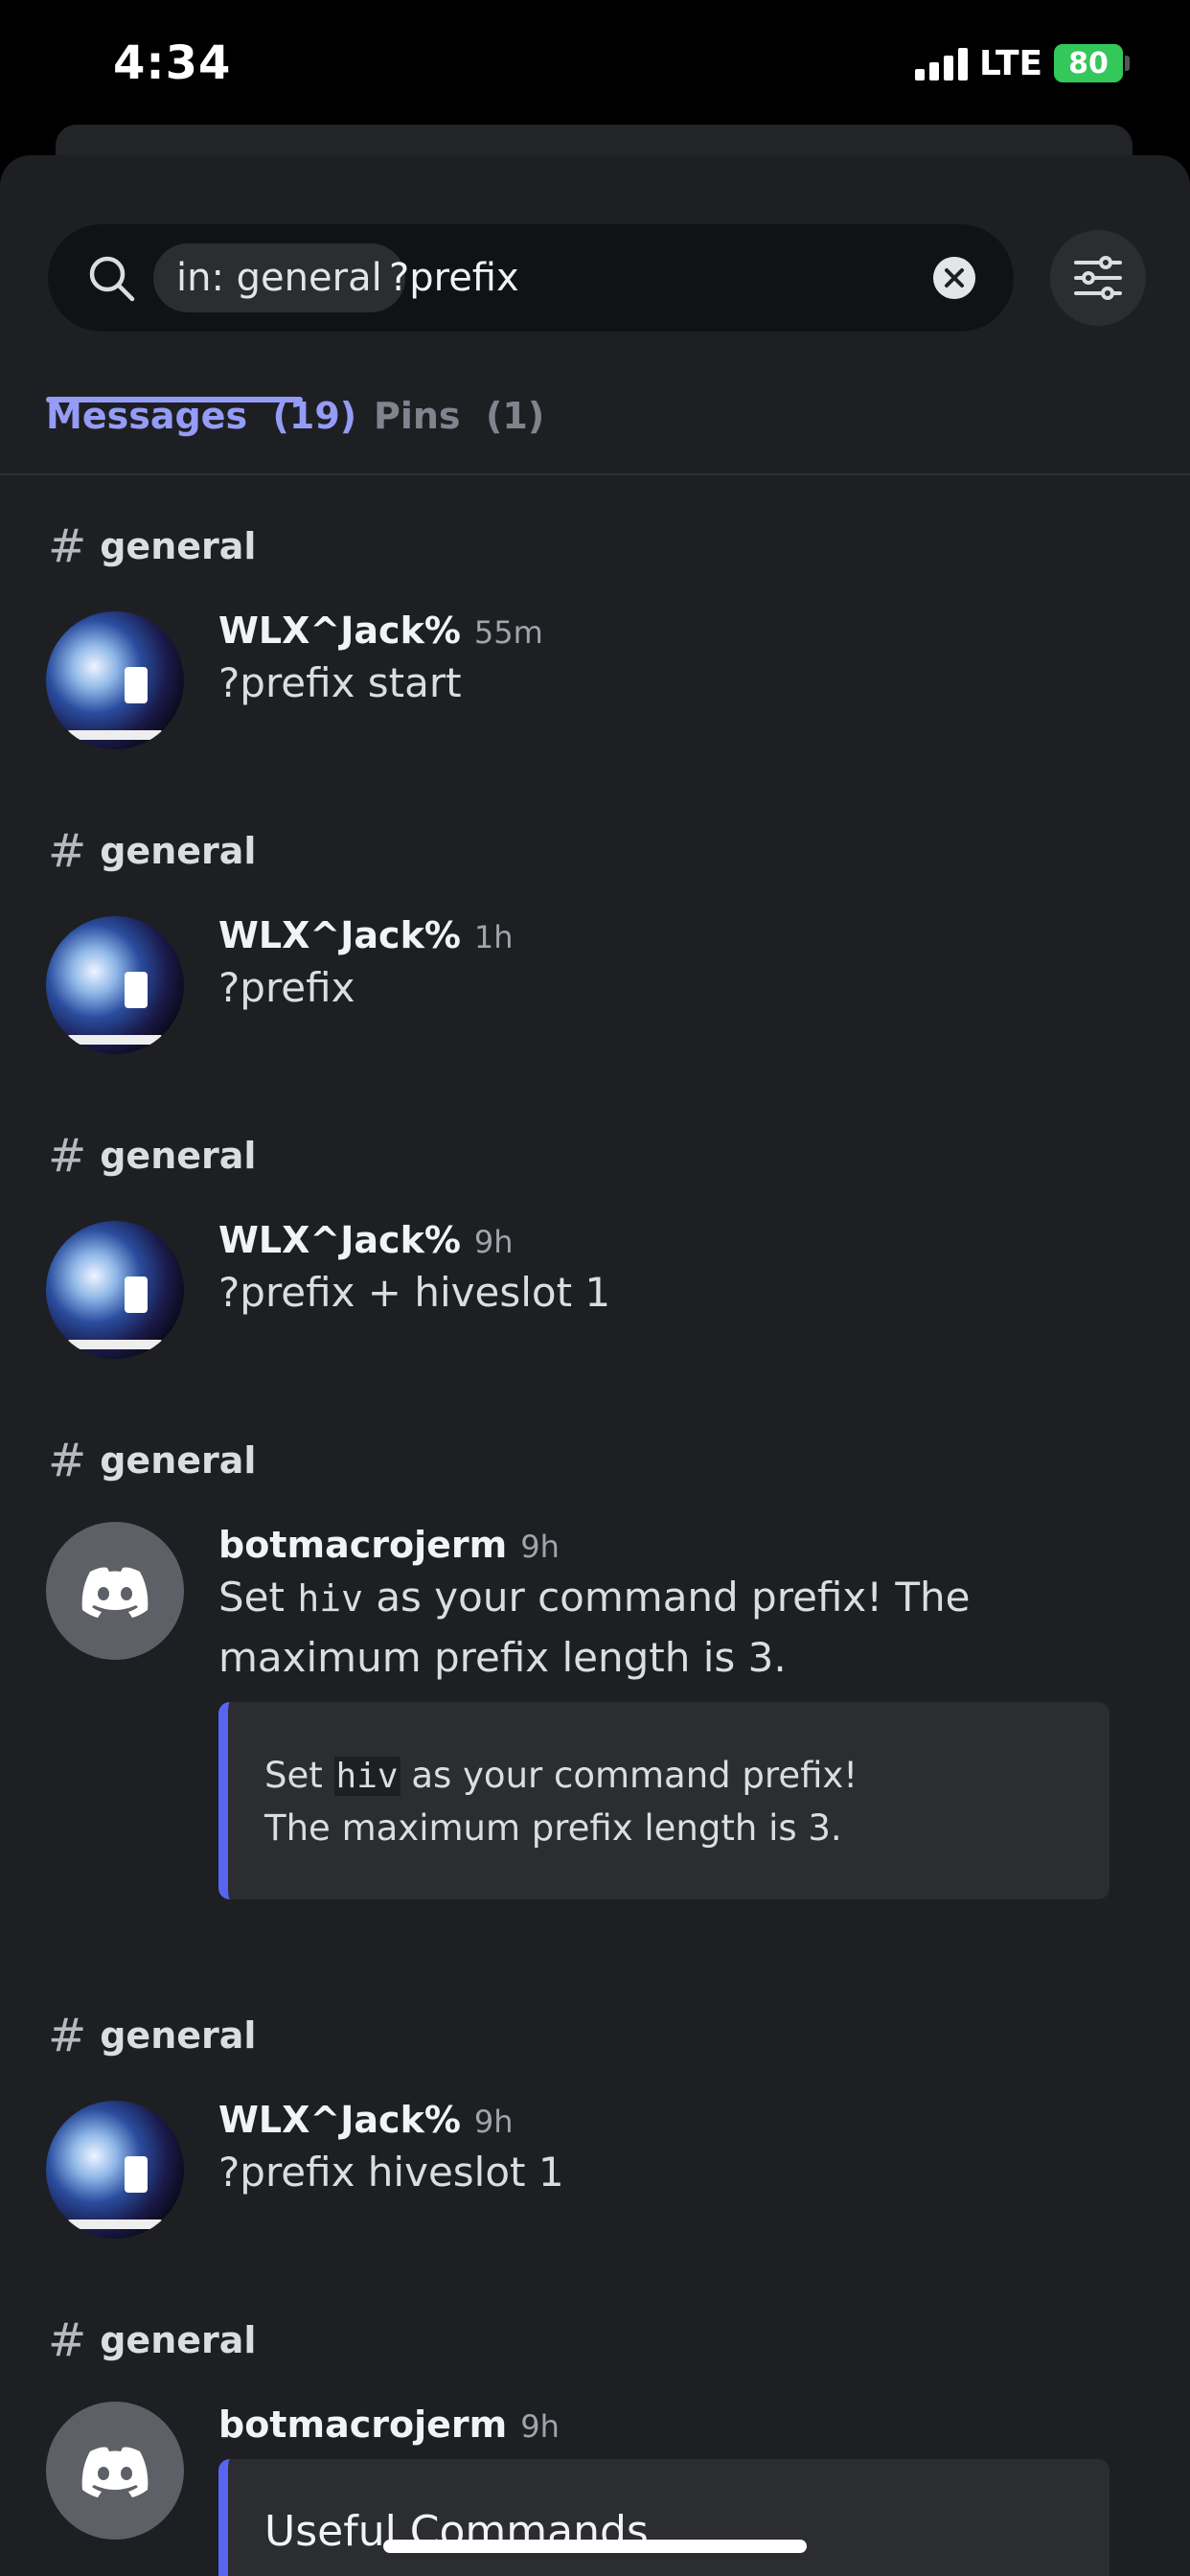  Describe the element at coordinates (664, 2517) in the screenshot. I see `message-embed: Useful Commands` at that location.